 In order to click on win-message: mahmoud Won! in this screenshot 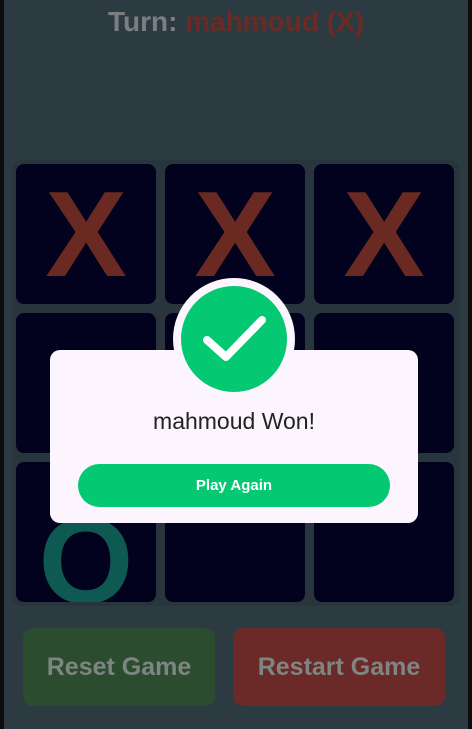, I will do `click(234, 421)`.